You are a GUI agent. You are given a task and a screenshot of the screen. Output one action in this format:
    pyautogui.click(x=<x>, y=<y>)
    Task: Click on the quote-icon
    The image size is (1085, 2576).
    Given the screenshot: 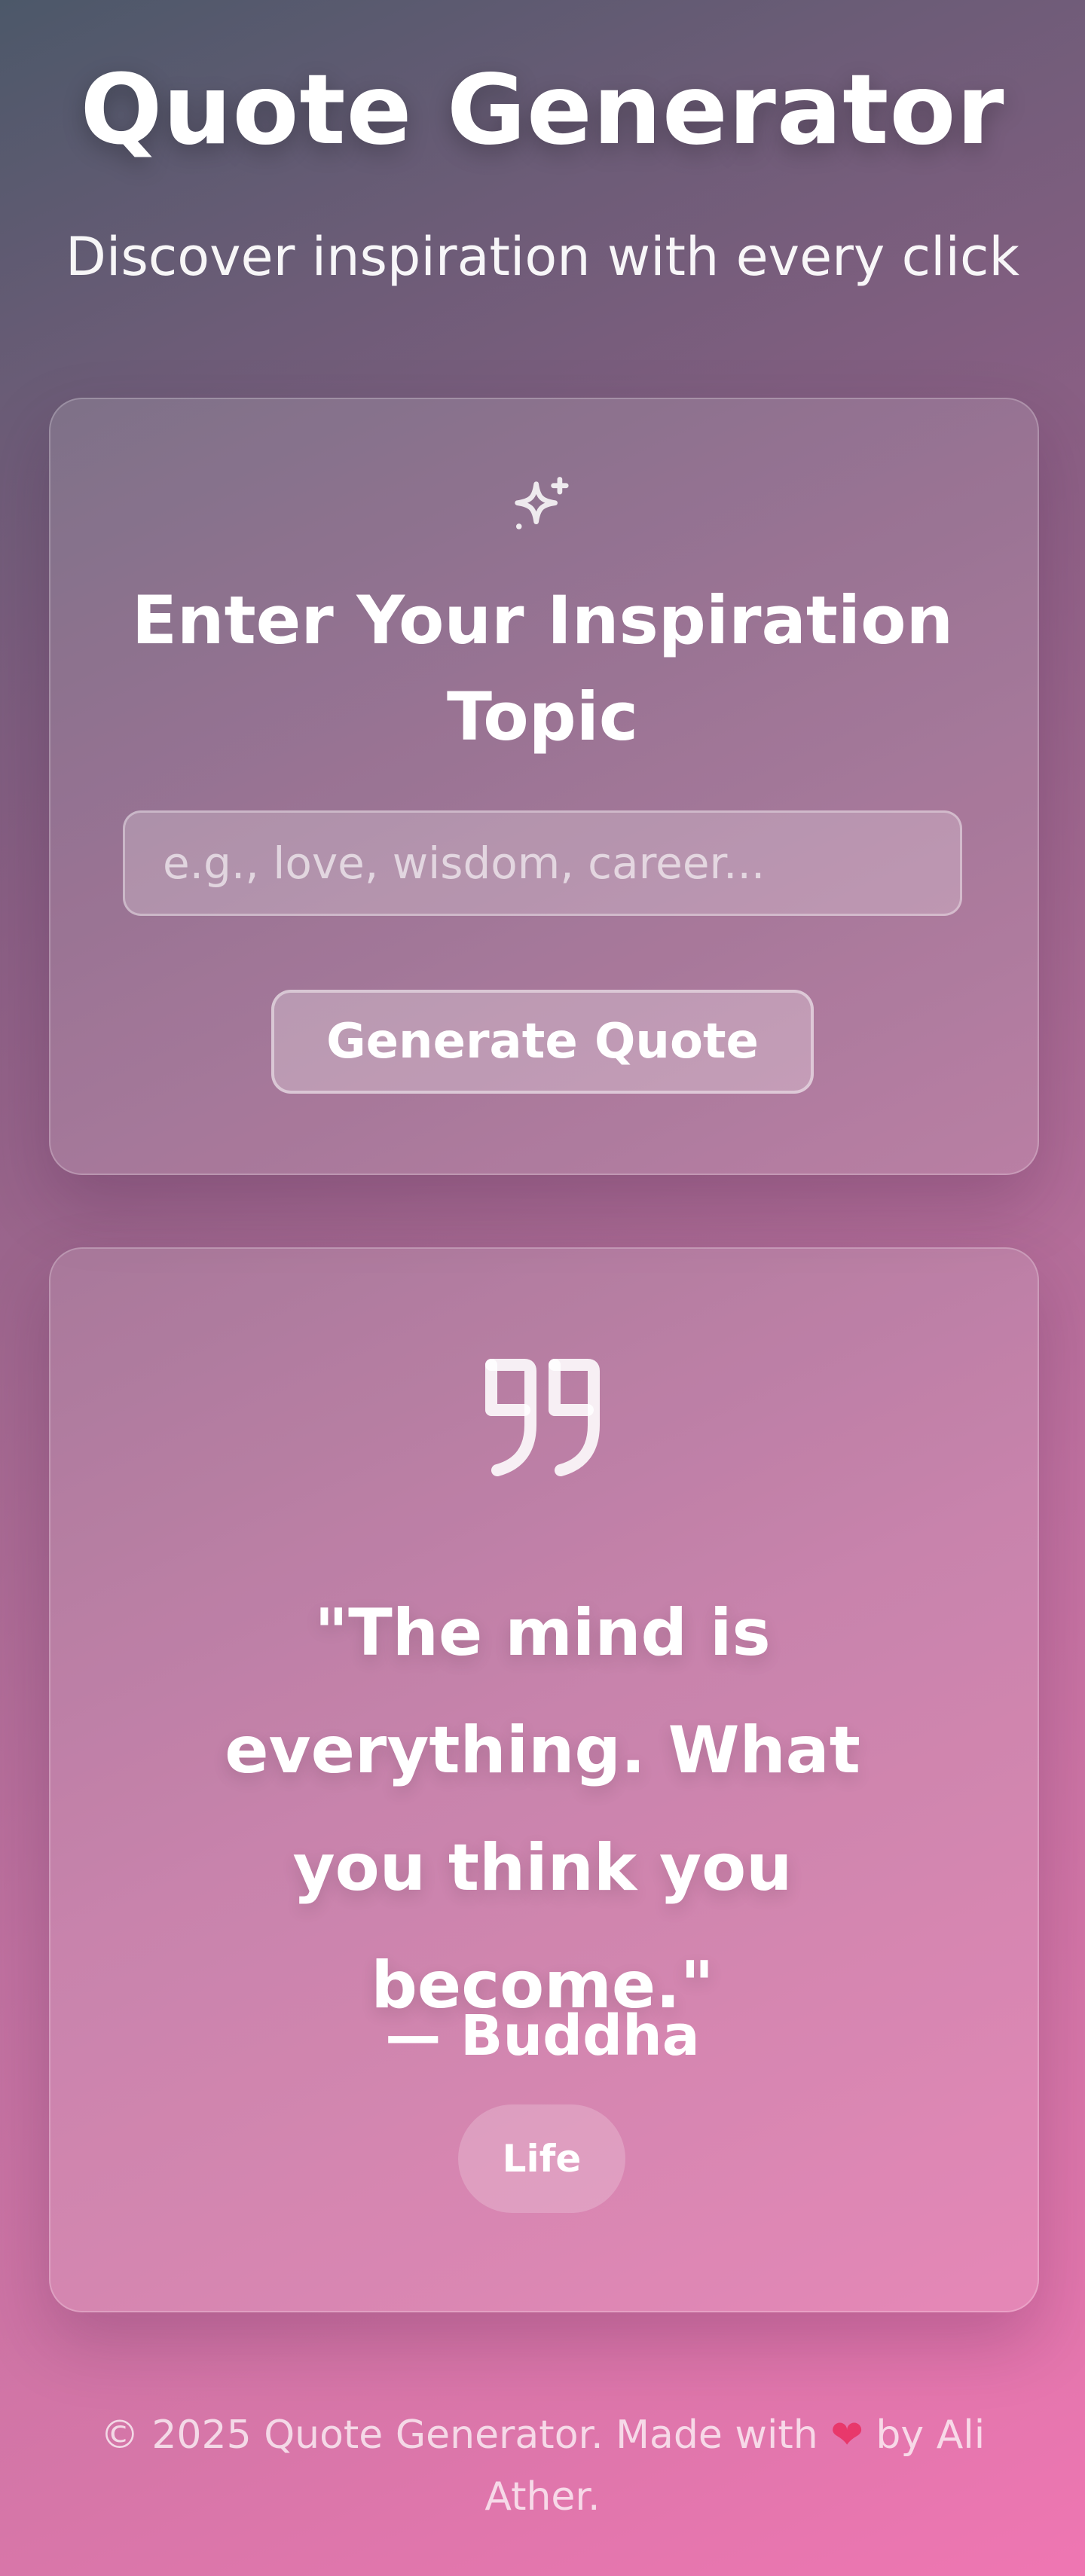 What is the action you would take?
    pyautogui.click(x=542, y=1418)
    